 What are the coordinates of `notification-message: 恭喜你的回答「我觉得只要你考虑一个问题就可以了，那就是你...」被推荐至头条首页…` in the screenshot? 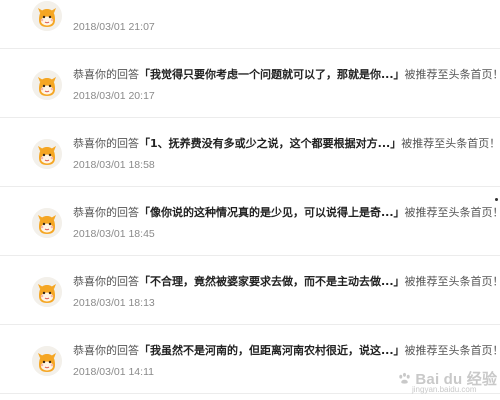 It's located at (285, 75).